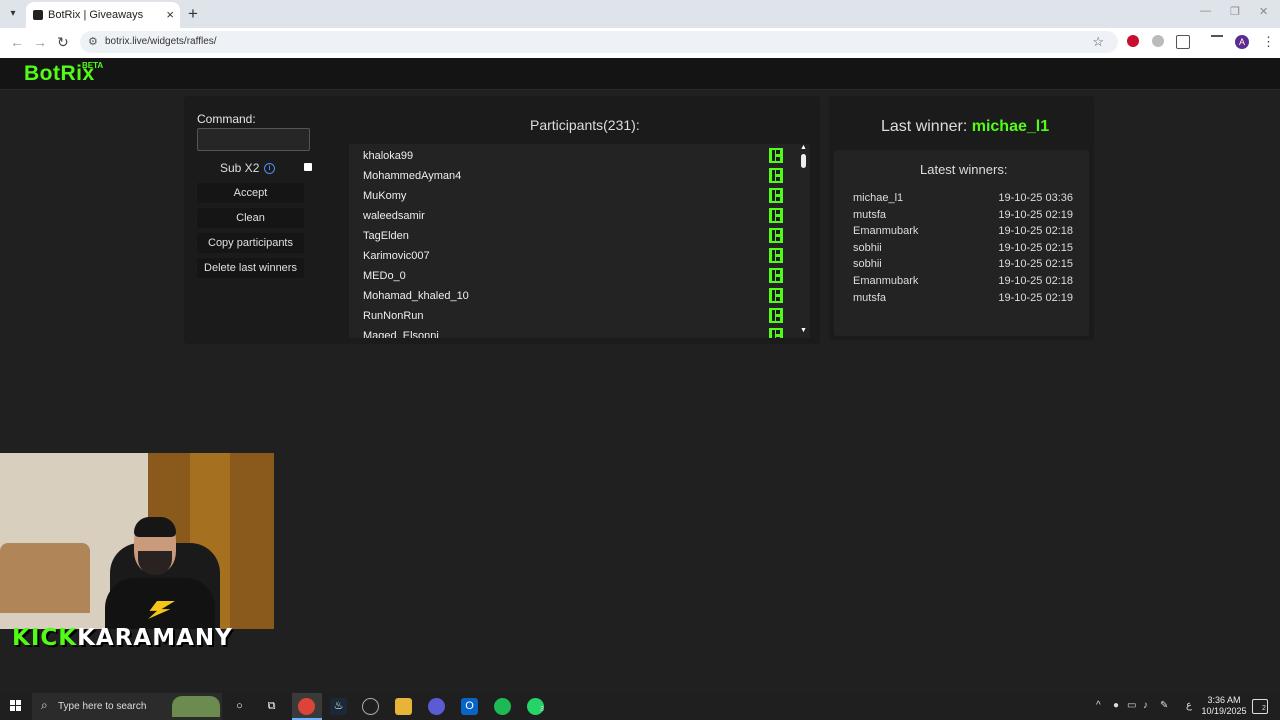 The image size is (1280, 720). I want to click on participant-row: TagElden, so click(573, 236).